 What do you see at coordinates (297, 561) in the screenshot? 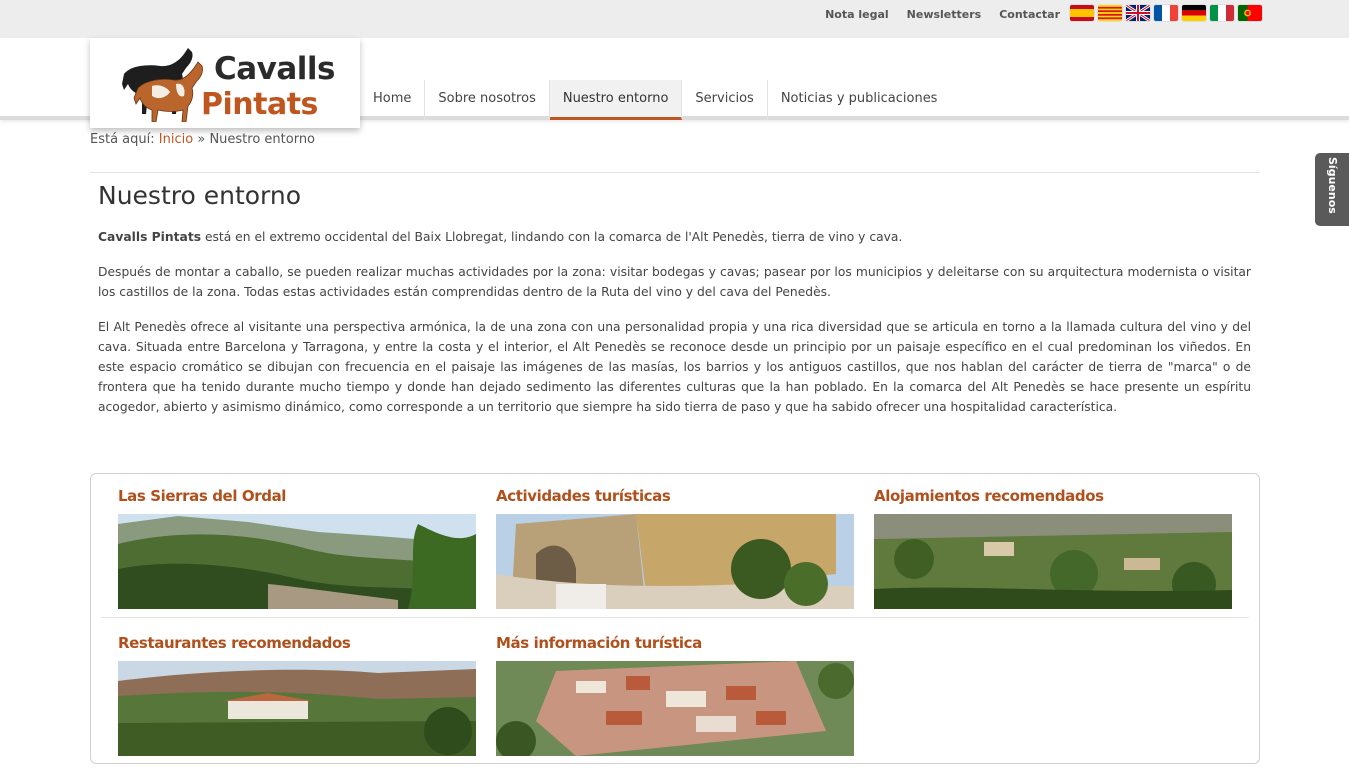
I see `card-image-mountains` at bounding box center [297, 561].